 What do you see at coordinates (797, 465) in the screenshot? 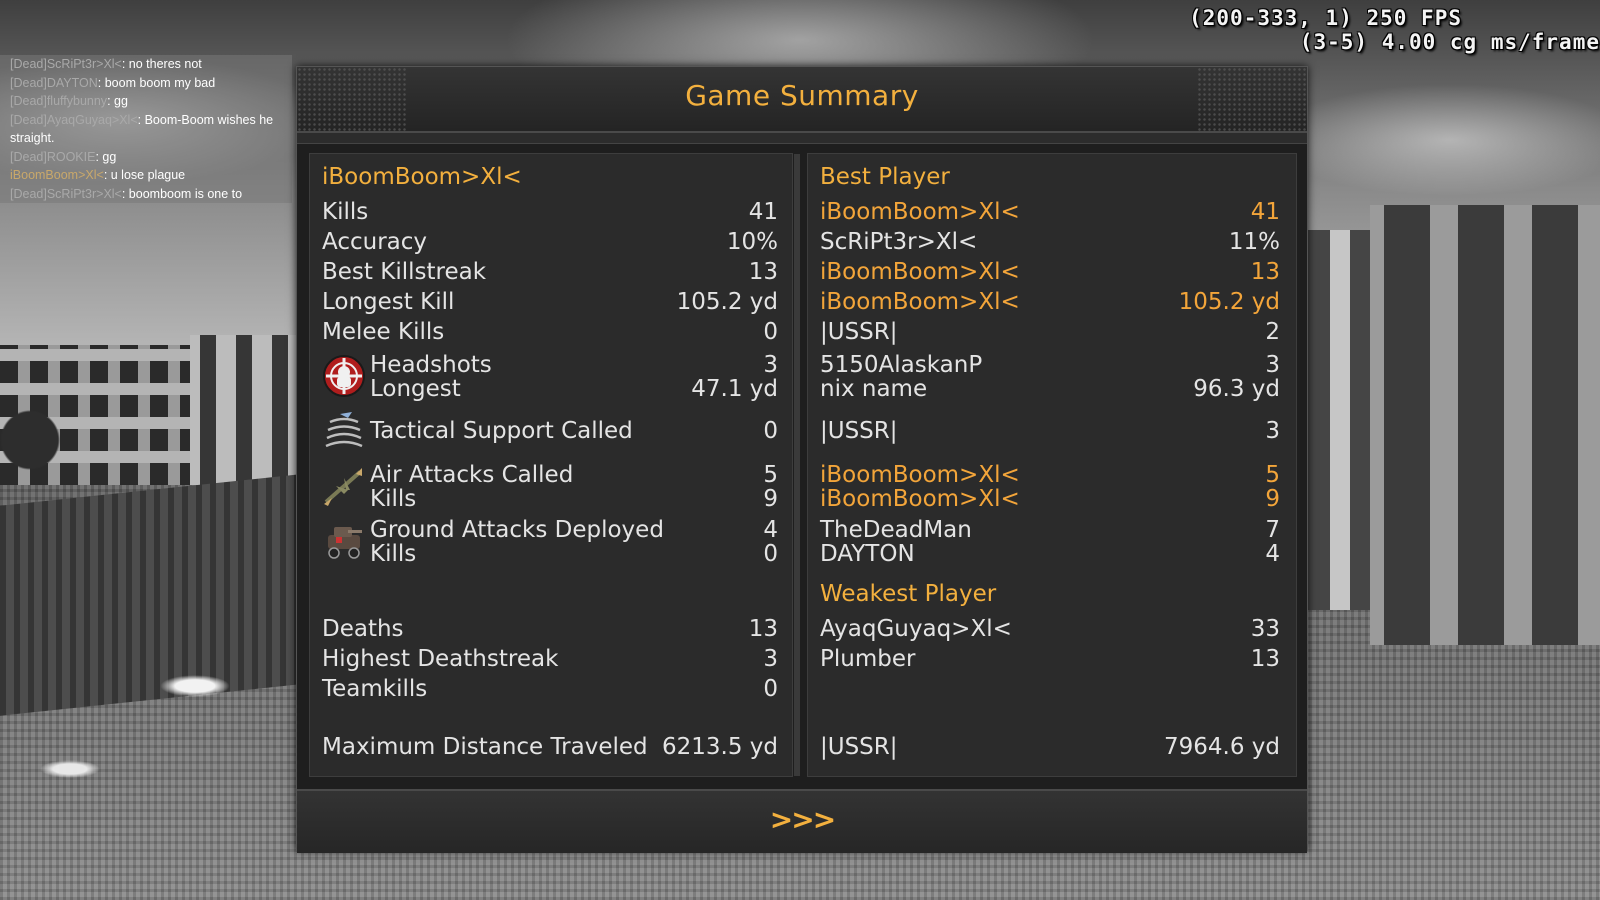
I see `column-divider` at bounding box center [797, 465].